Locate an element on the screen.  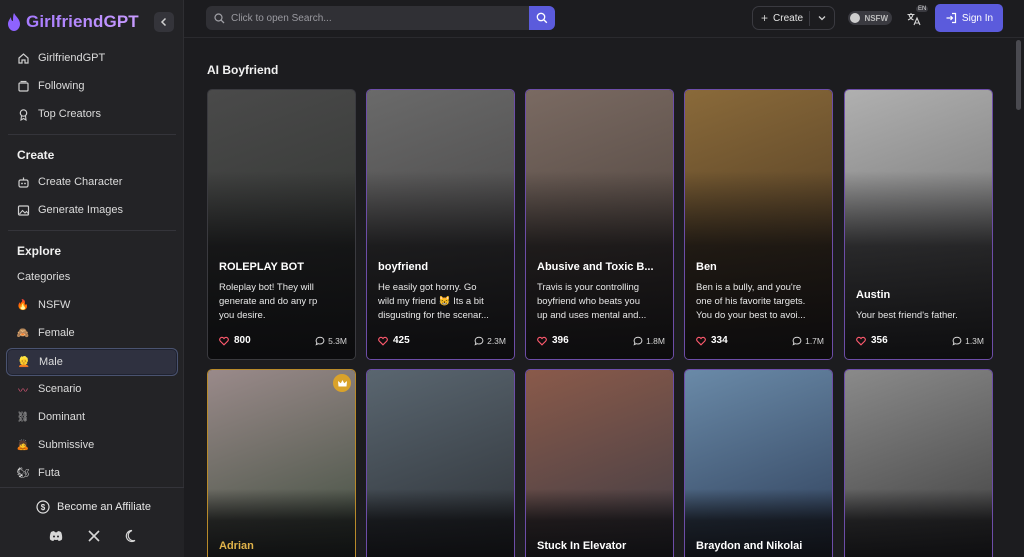
card-title: boyfriend is located at coordinates (403, 267).